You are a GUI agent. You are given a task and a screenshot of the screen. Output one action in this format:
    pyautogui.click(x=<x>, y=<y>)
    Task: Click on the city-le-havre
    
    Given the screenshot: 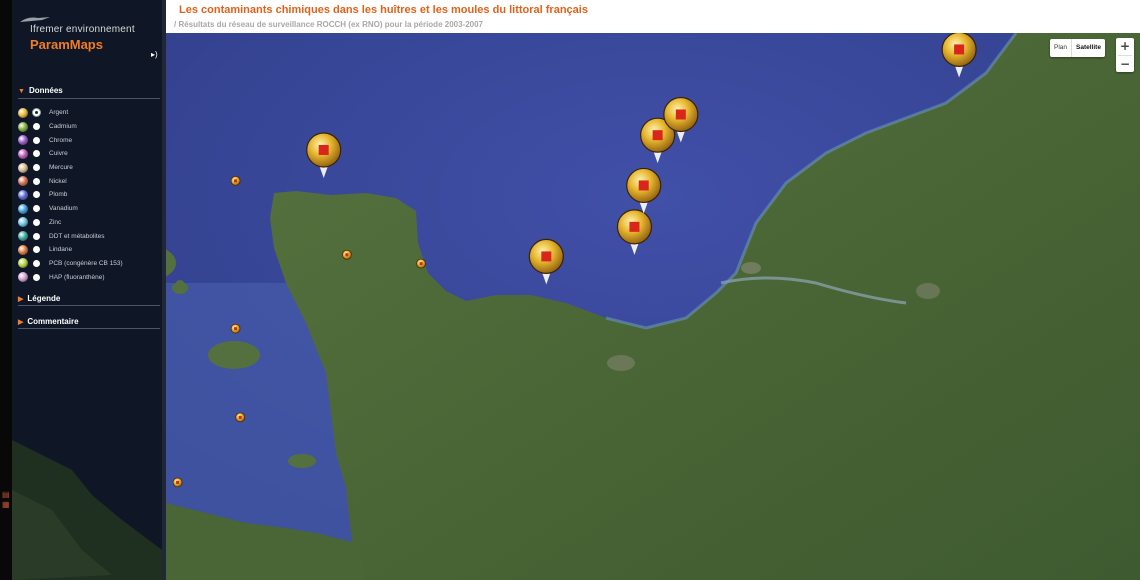 What is the action you would take?
    pyautogui.click(x=751, y=268)
    